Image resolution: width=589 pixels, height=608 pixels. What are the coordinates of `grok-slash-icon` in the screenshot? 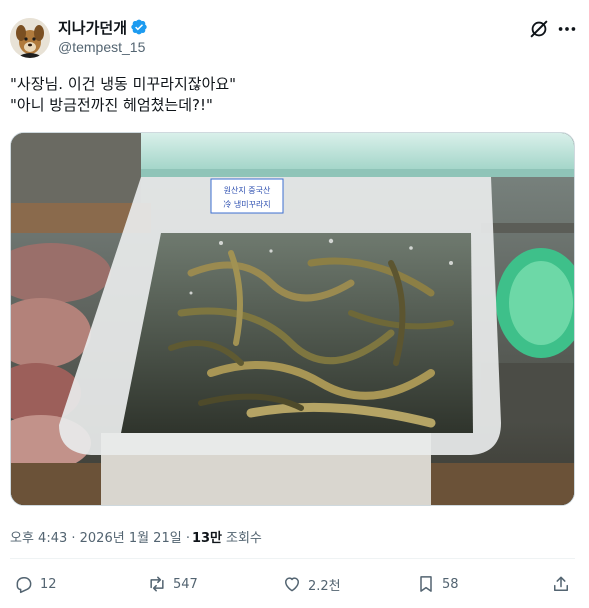 It's located at (539, 29).